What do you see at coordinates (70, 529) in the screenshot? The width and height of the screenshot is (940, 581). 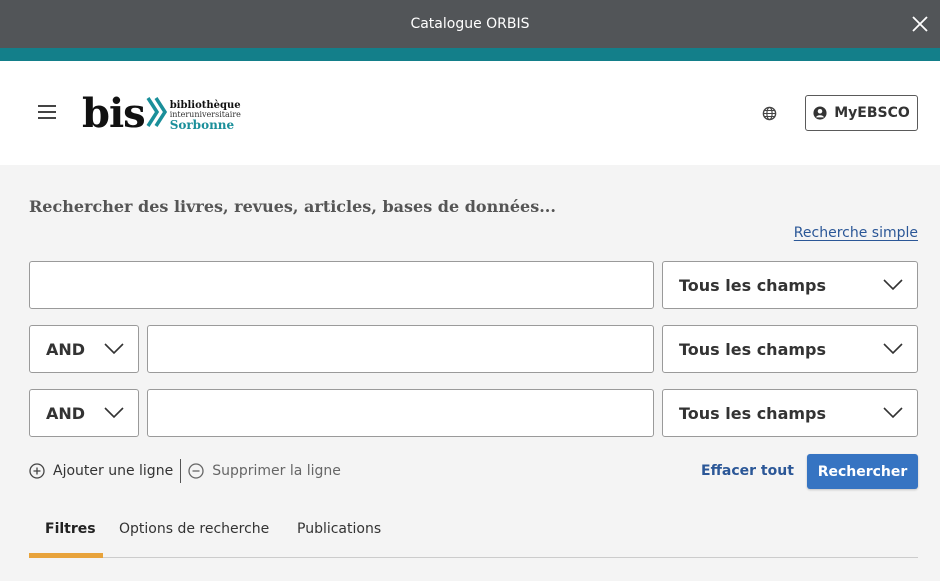 I see `tab-filtres: Filtres` at bounding box center [70, 529].